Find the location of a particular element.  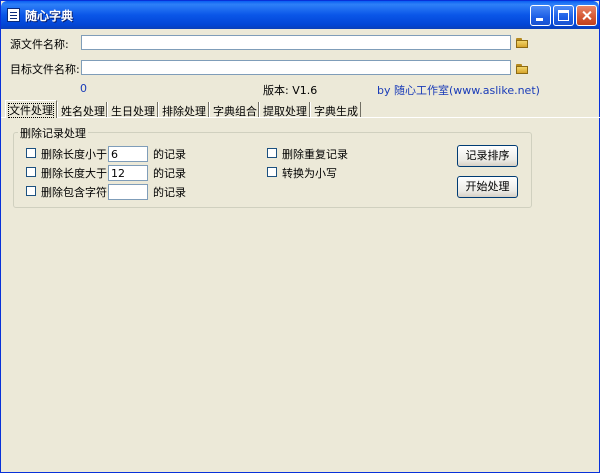

checkbox-to-lowercase is located at coordinates (272, 172).